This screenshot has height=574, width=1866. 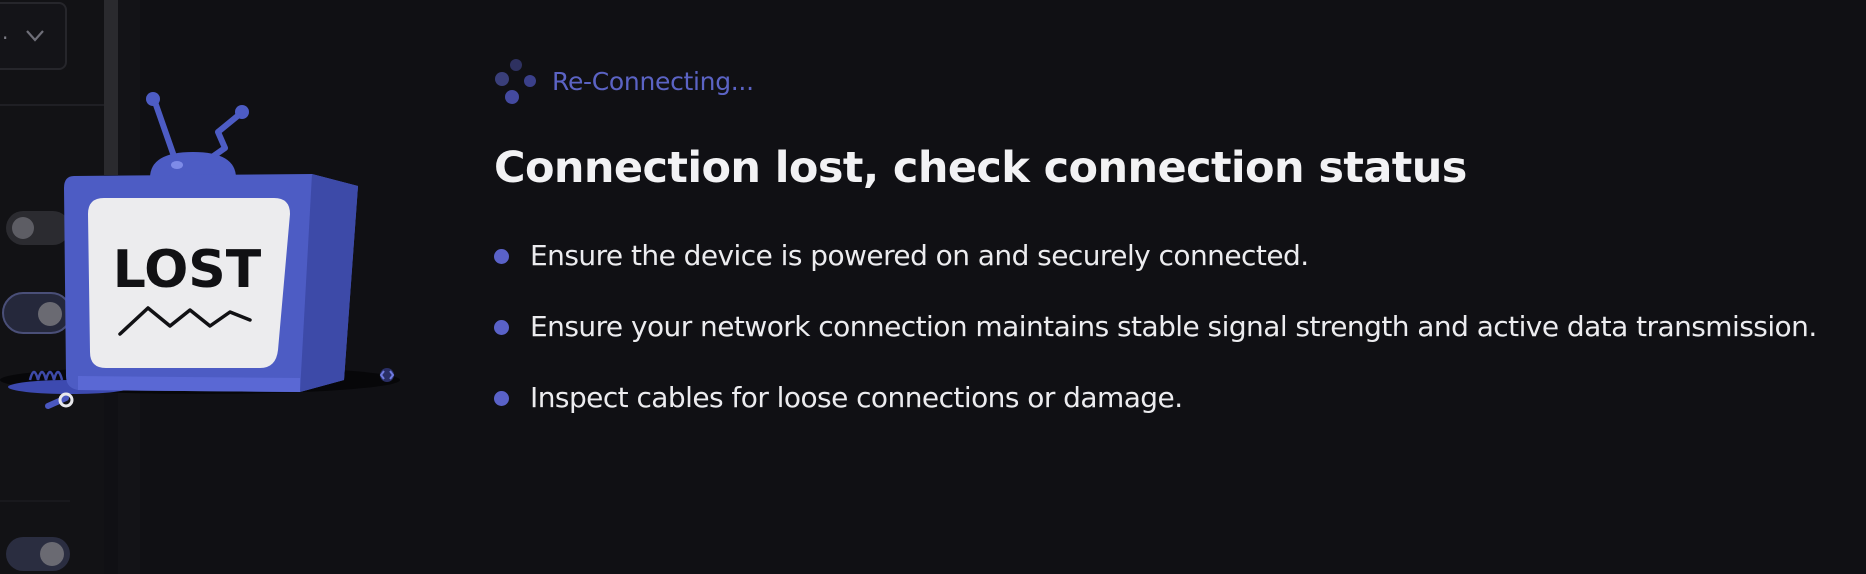 I want to click on page-title: Connection lost, check connection status, so click(x=980, y=168).